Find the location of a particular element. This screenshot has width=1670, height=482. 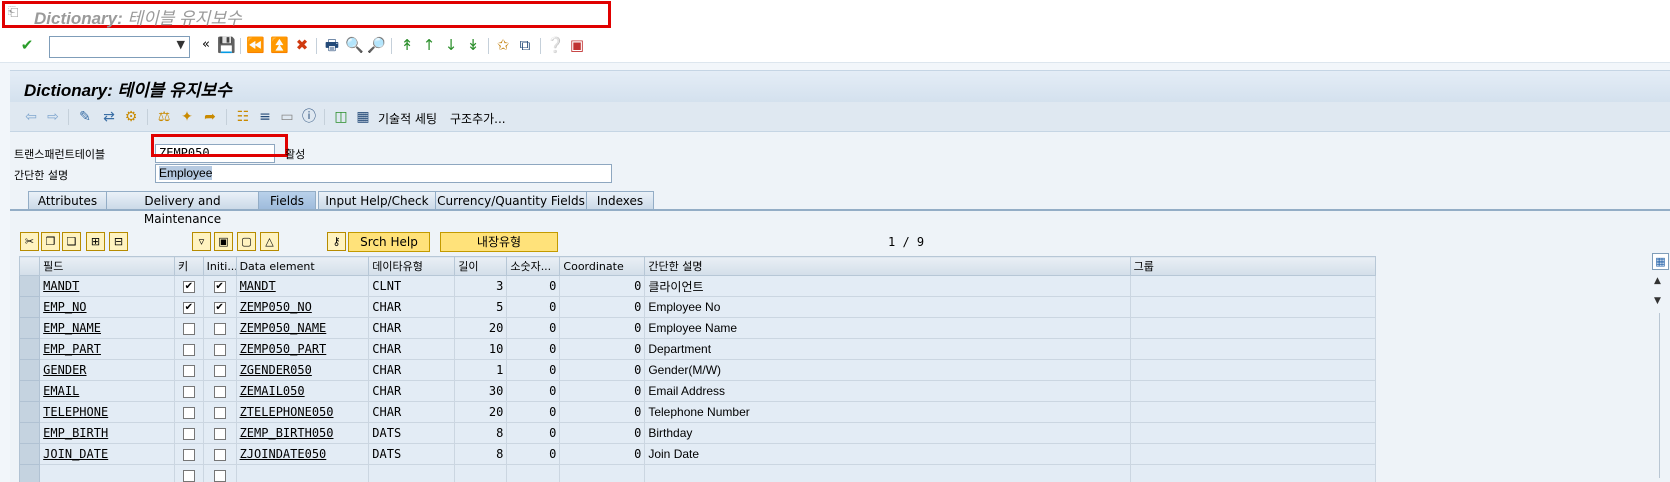

vertical-scrollbar: ▦ ▲ ▼ is located at coordinates (1660, 367).